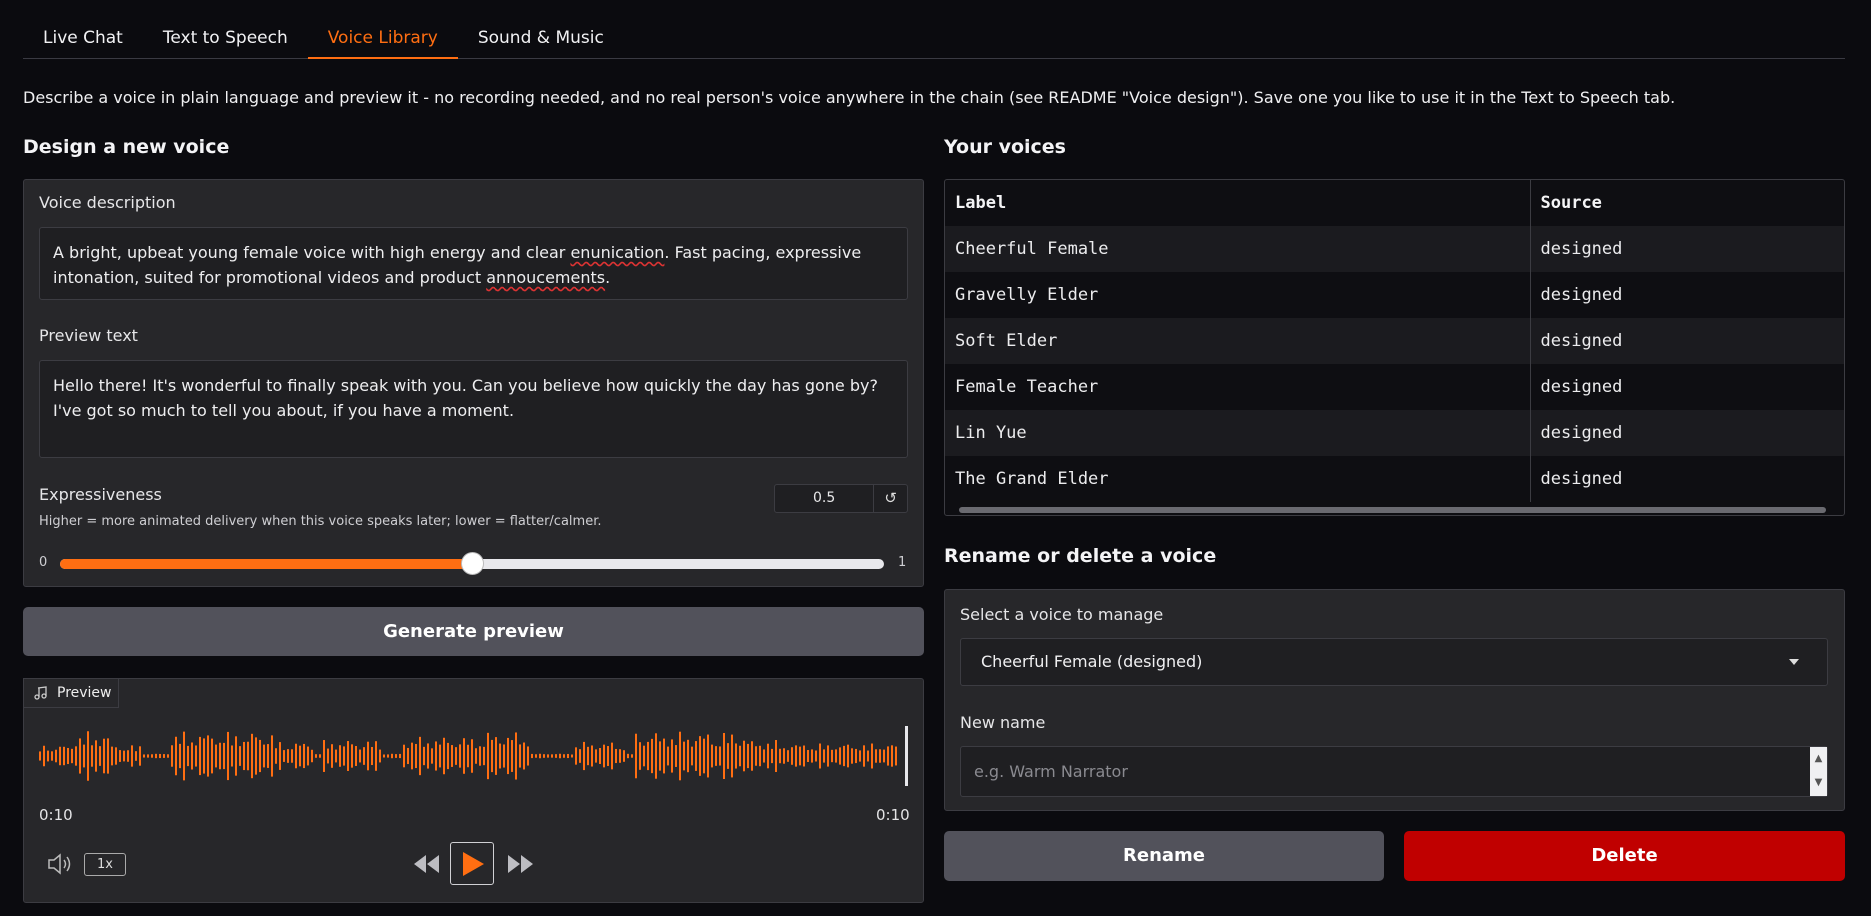 The image size is (1871, 916). I want to click on table-row: Soft Elder designed, so click(1394, 341).